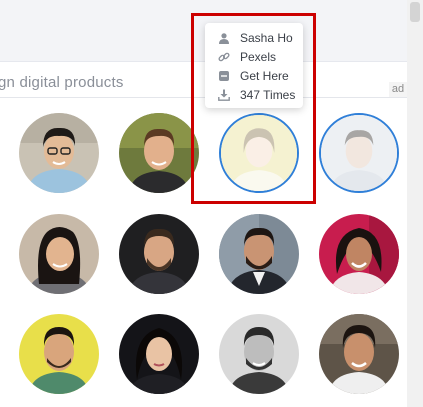 The height and width of the screenshot is (407, 423). Describe the element at coordinates (253, 108) in the screenshot. I see `highlight-box` at that location.